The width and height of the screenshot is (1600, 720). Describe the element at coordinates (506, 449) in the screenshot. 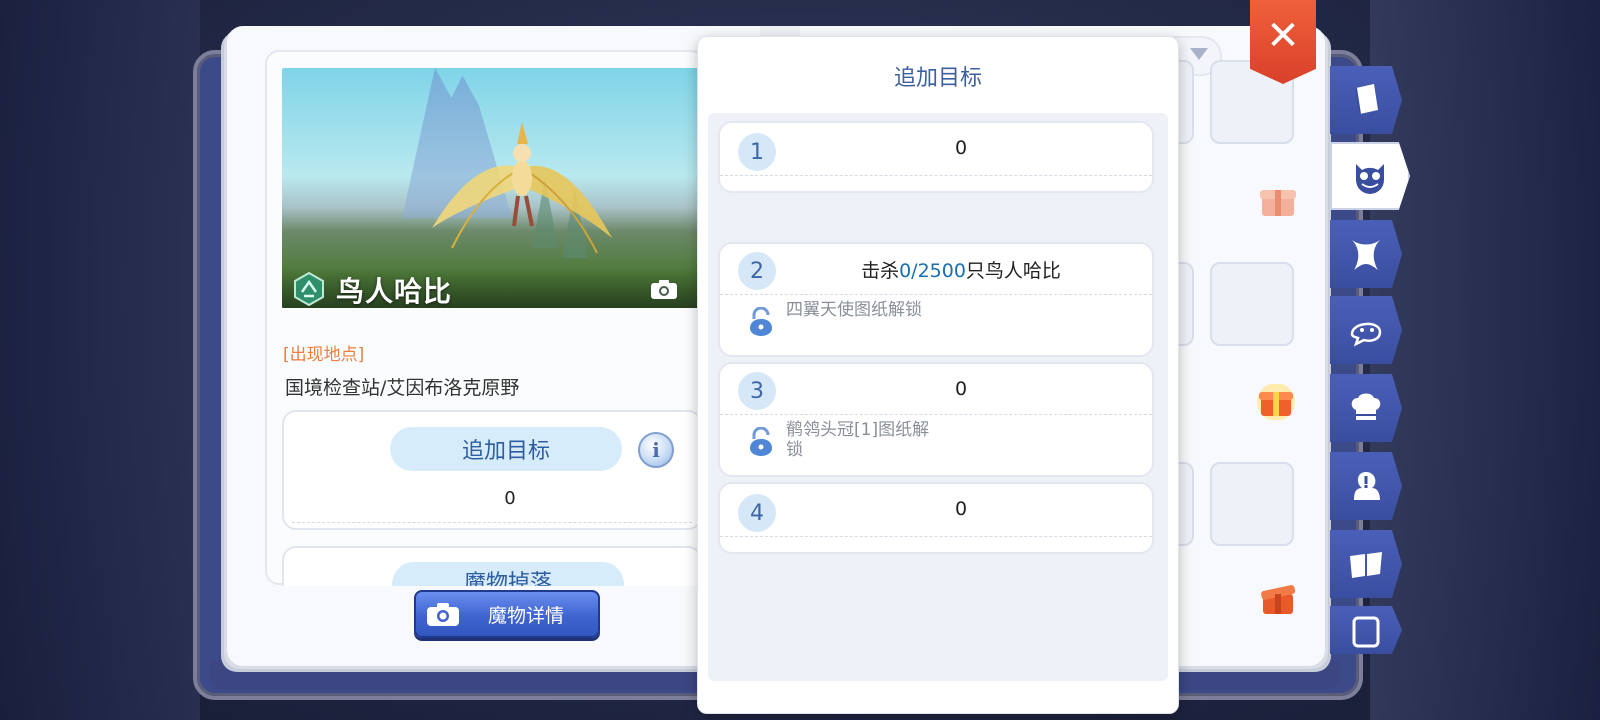

I see `add-target-button: 追加目标` at that location.